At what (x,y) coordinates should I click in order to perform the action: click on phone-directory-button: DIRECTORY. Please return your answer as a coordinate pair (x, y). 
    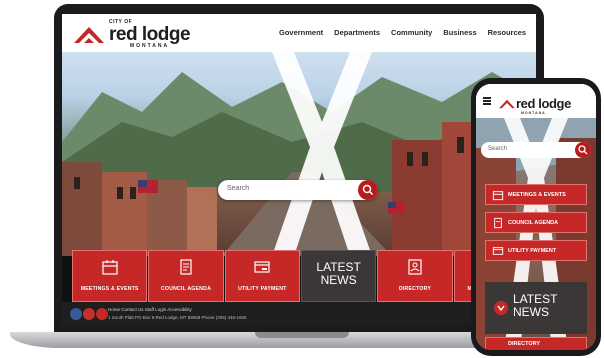
    Looking at the image, I should click on (536, 343).